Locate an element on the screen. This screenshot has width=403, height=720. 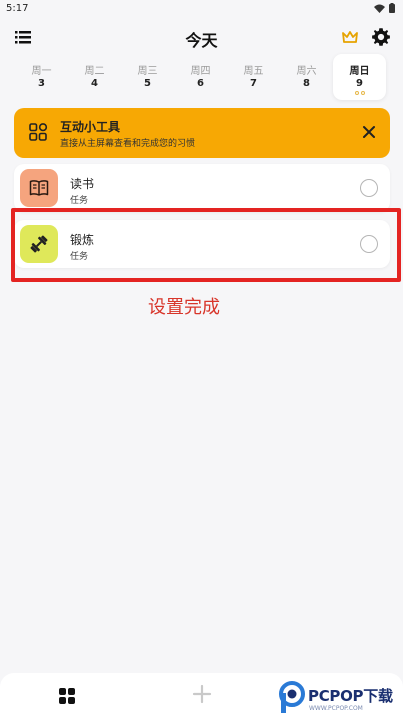
task-icon-box is located at coordinates (39, 188).